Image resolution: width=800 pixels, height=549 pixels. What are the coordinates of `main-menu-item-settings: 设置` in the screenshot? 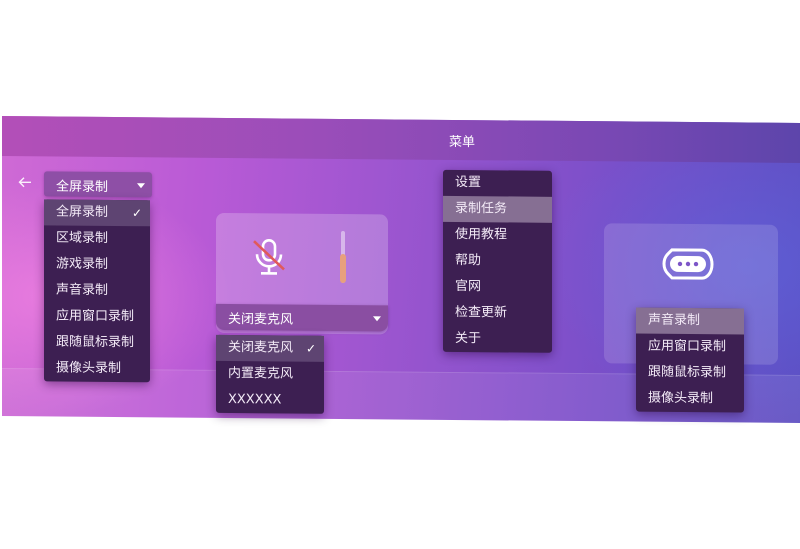 It's located at (497, 183).